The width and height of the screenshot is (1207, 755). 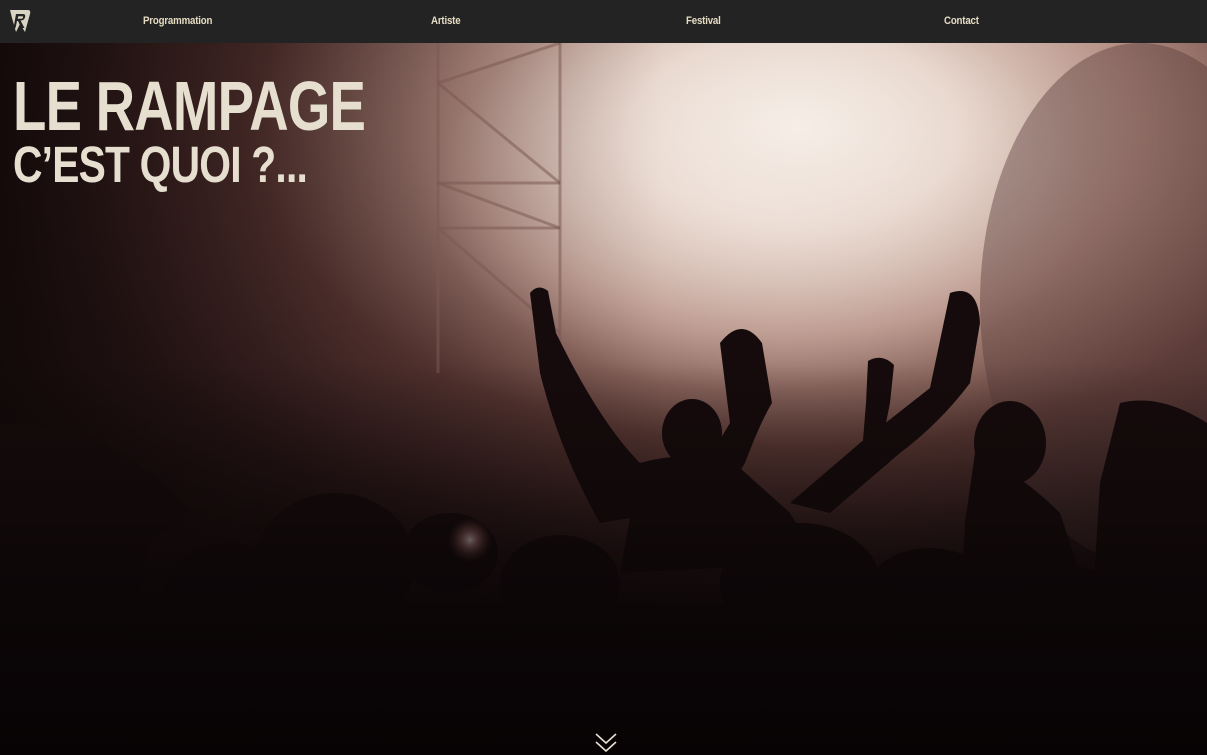 I want to click on rampage-logo-icon, so click(x=20, y=21).